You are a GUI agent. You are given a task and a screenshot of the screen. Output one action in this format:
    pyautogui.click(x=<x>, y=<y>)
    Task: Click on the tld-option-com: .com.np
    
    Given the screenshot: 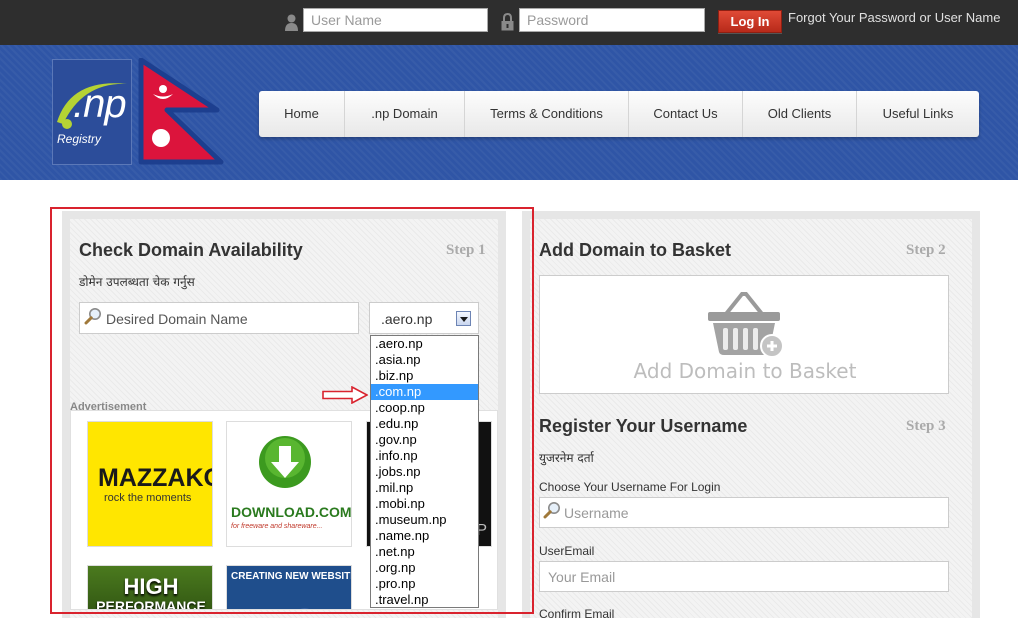 What is the action you would take?
    pyautogui.click(x=424, y=392)
    